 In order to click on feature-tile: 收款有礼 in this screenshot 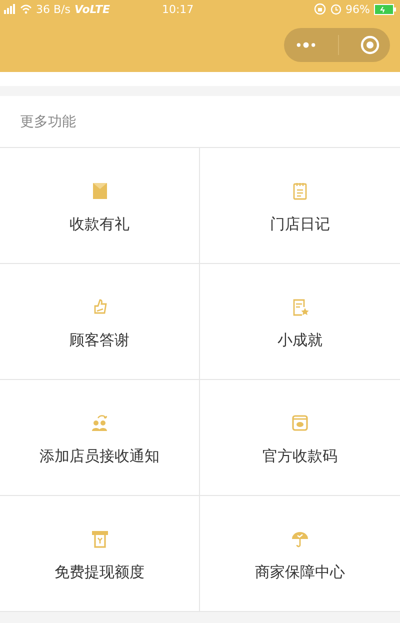, I will do `click(100, 206)`.